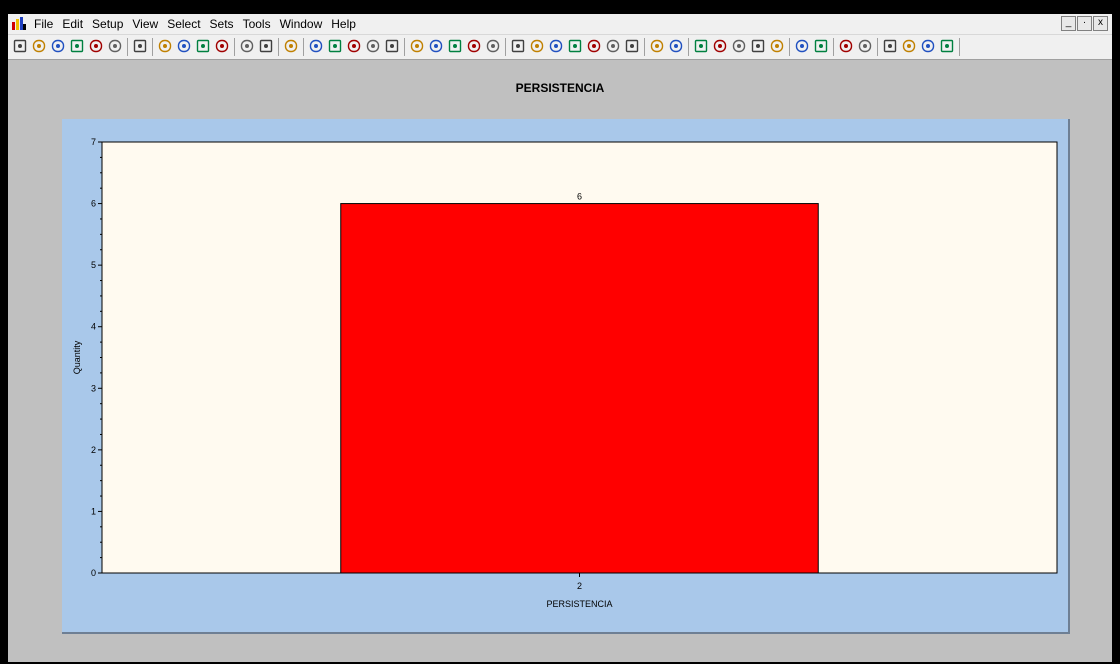  What do you see at coordinates (266, 46) in the screenshot?
I see `chart-wizard-icon` at bounding box center [266, 46].